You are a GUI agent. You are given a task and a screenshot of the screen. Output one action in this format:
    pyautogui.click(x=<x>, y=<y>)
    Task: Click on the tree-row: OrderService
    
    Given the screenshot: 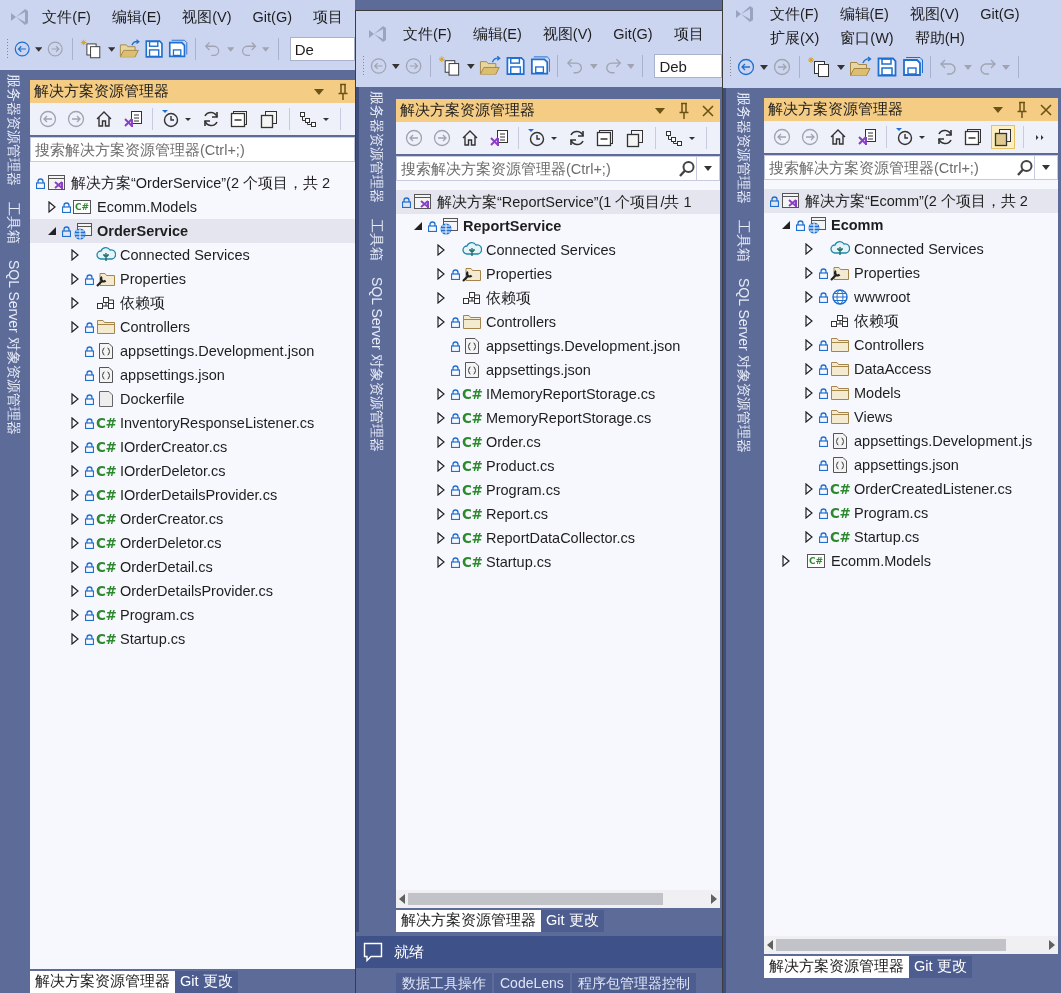 What is the action you would take?
    pyautogui.click(x=192, y=231)
    